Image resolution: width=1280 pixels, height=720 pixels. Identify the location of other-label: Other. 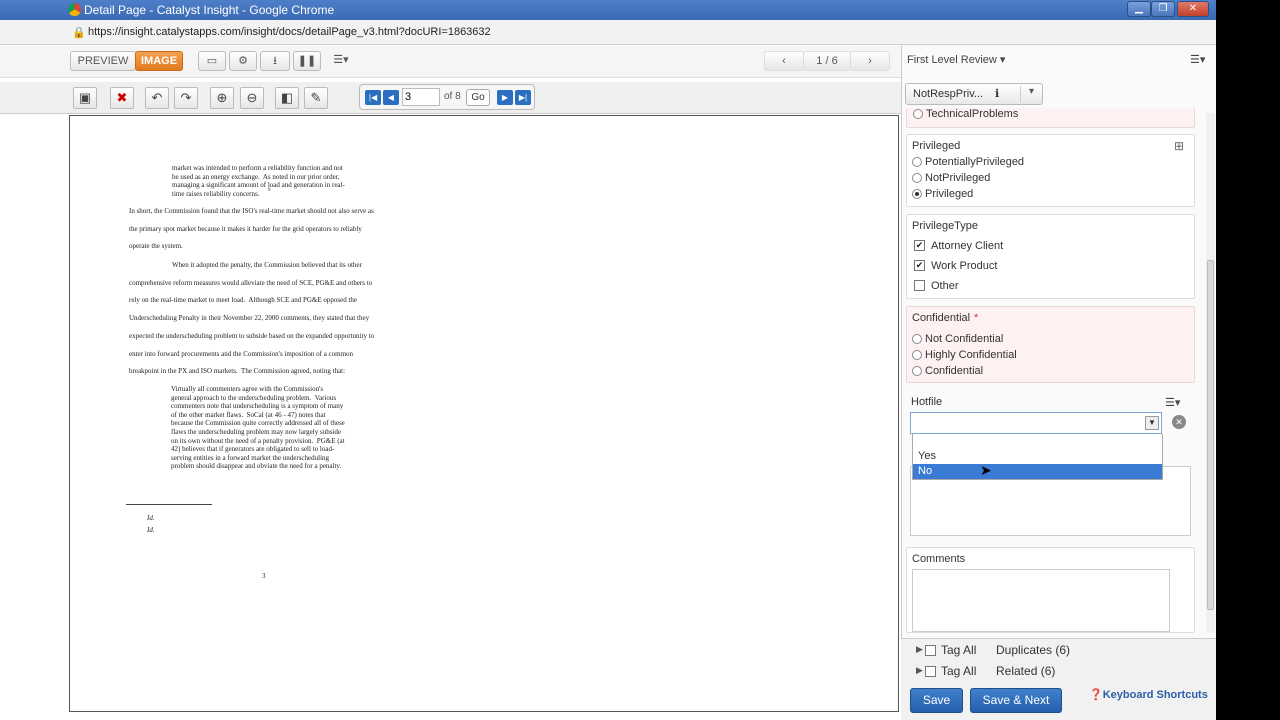
(945, 286).